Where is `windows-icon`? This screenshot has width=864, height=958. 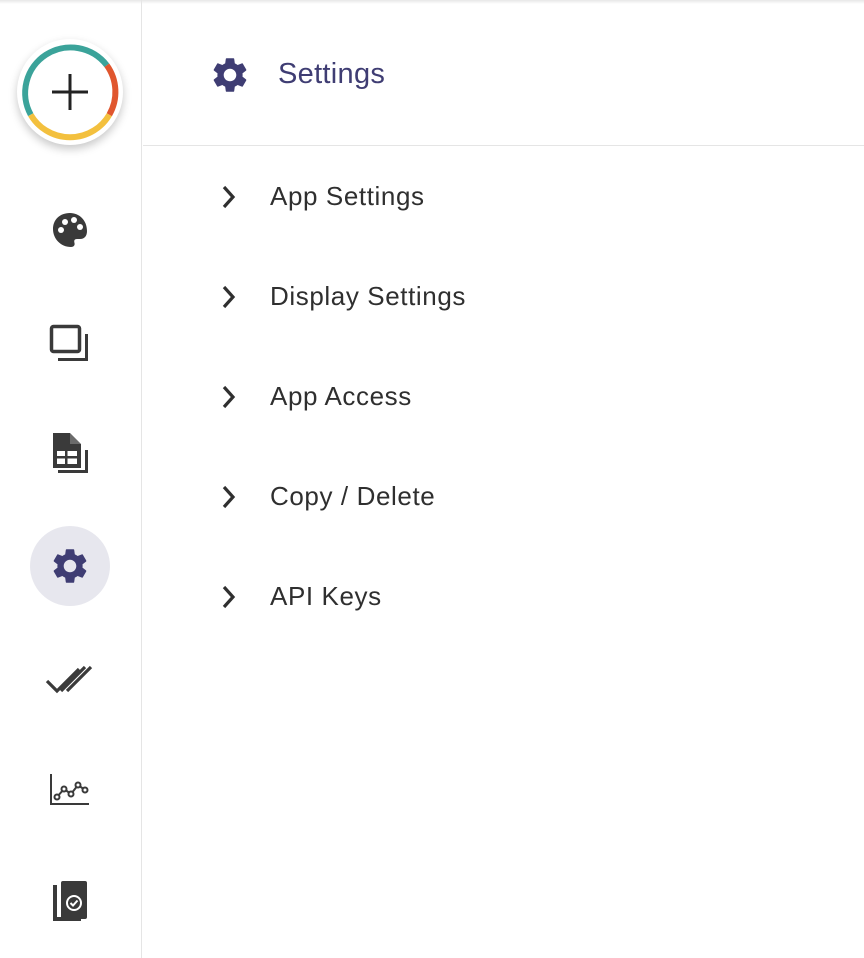 windows-icon is located at coordinates (68, 342).